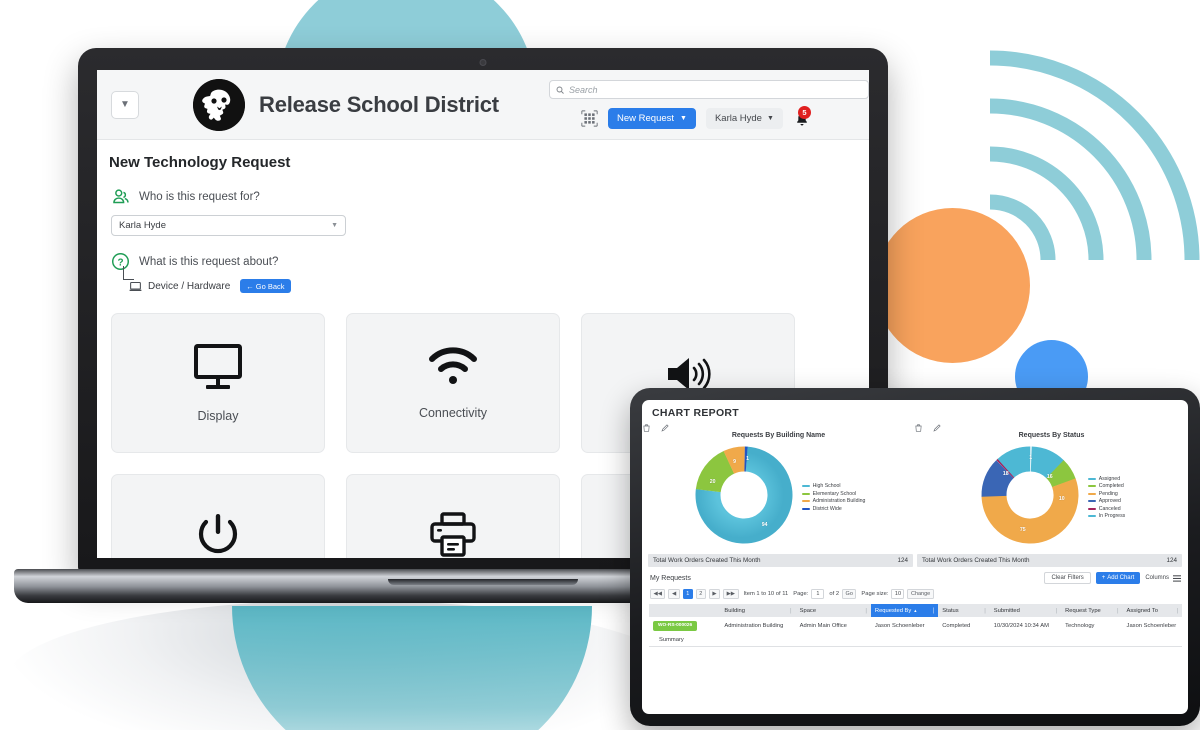  I want to click on laptop-camera-icon, so click(483, 62).